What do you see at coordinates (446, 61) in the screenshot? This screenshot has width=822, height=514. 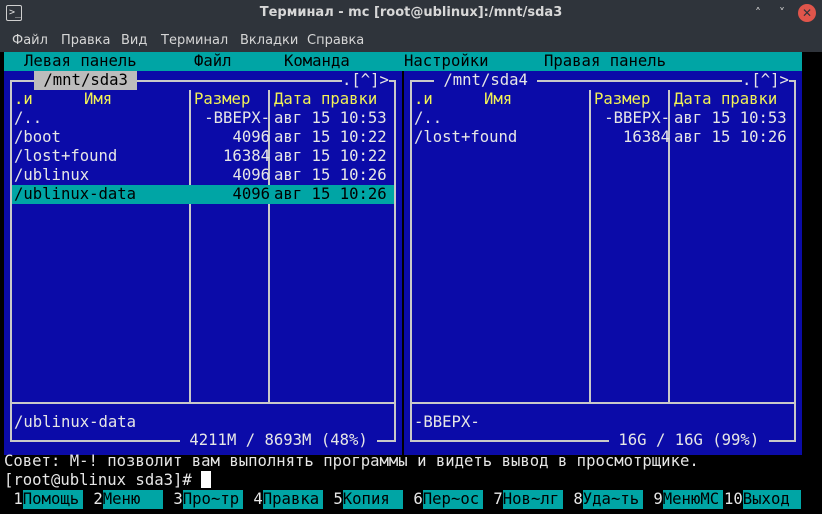 I see `mc-menu-options: Настройки` at bounding box center [446, 61].